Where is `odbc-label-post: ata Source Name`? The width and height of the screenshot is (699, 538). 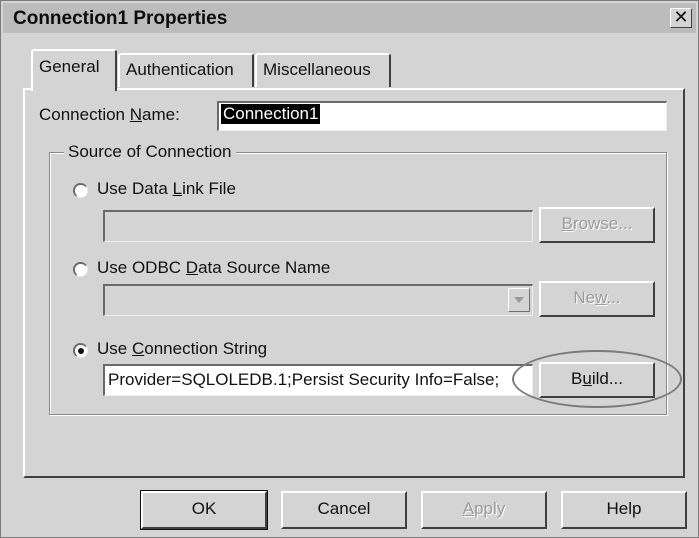 odbc-label-post: ata Source Name is located at coordinates (264, 267).